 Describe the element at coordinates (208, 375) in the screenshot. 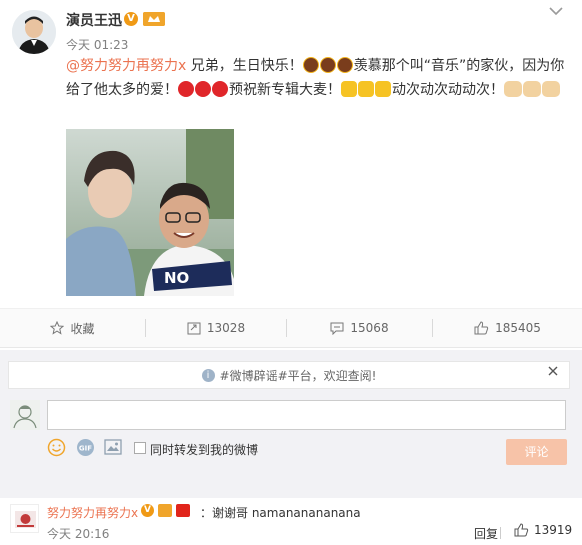

I see `info-icon: i` at that location.